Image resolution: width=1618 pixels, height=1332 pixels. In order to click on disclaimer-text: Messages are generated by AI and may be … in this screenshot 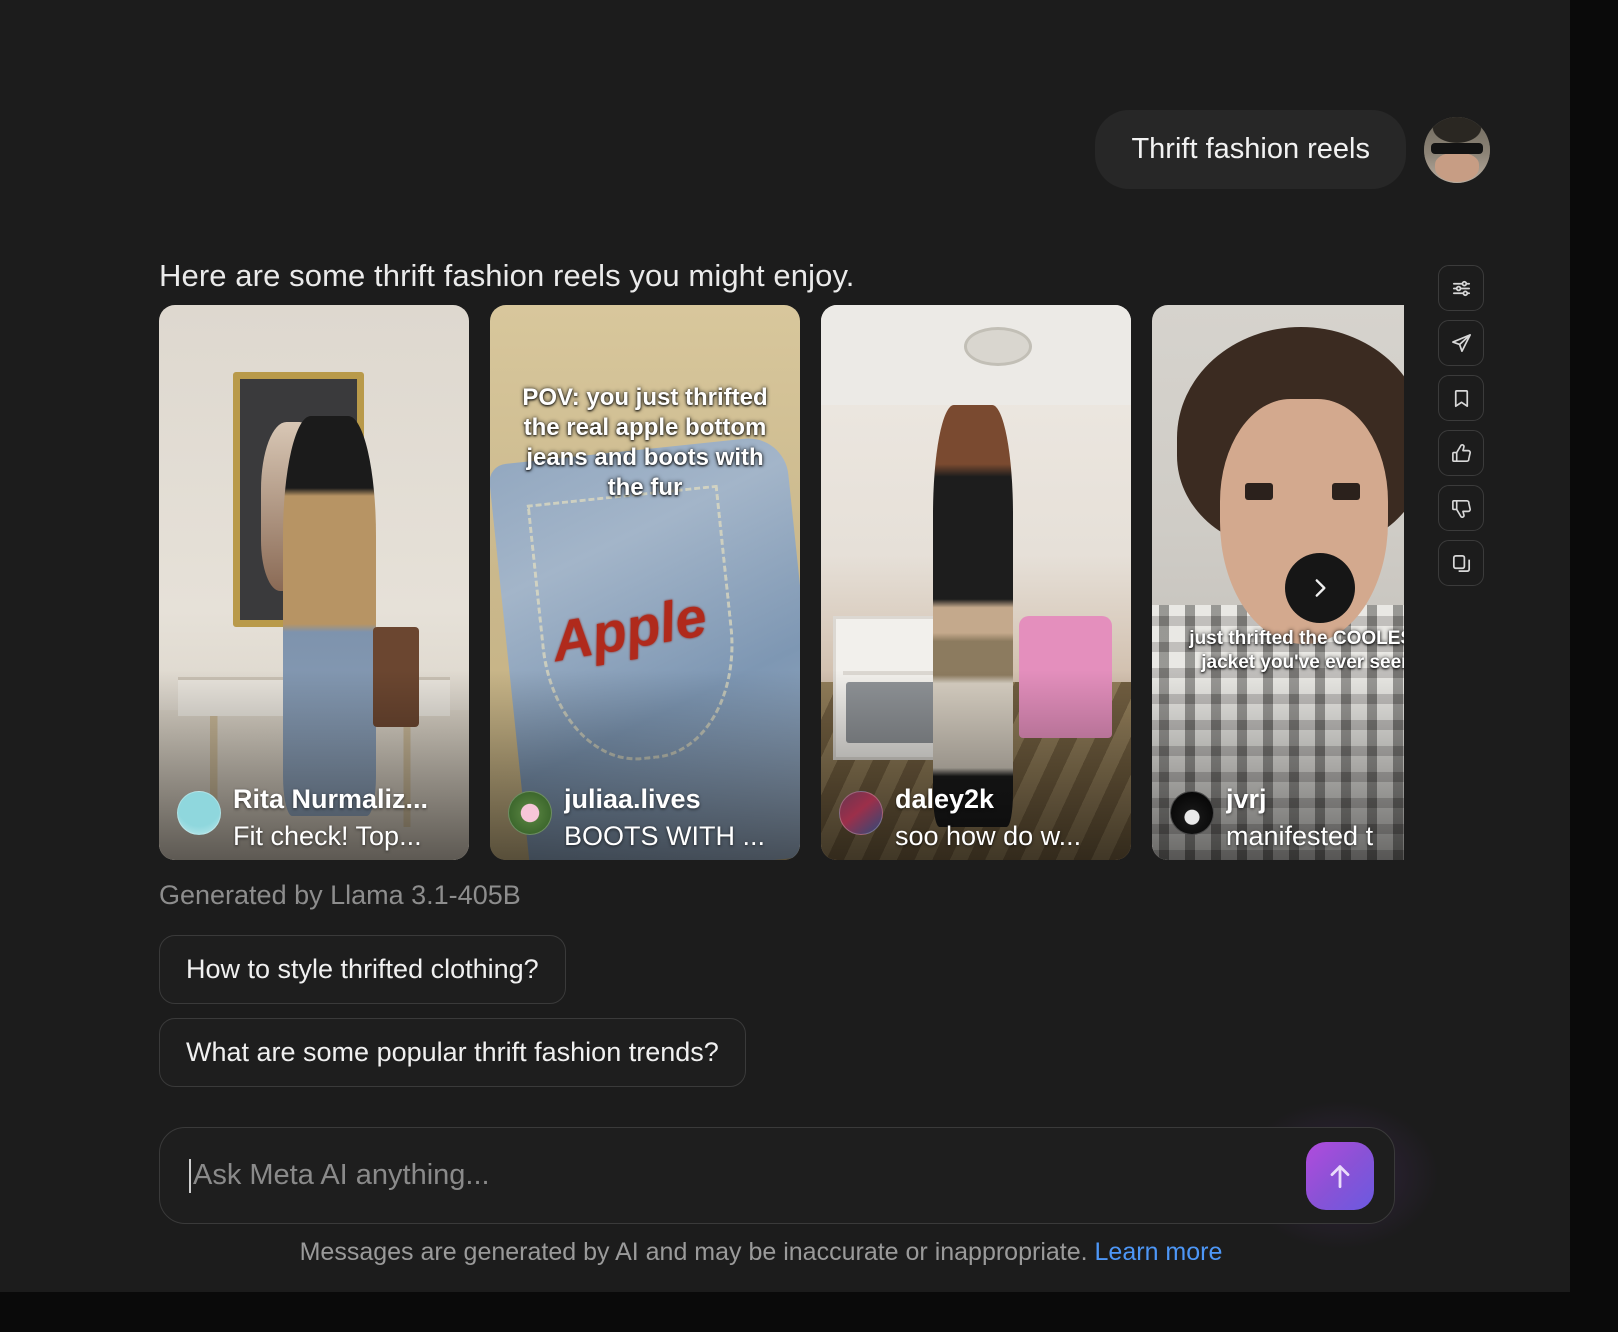, I will do `click(693, 1252)`.